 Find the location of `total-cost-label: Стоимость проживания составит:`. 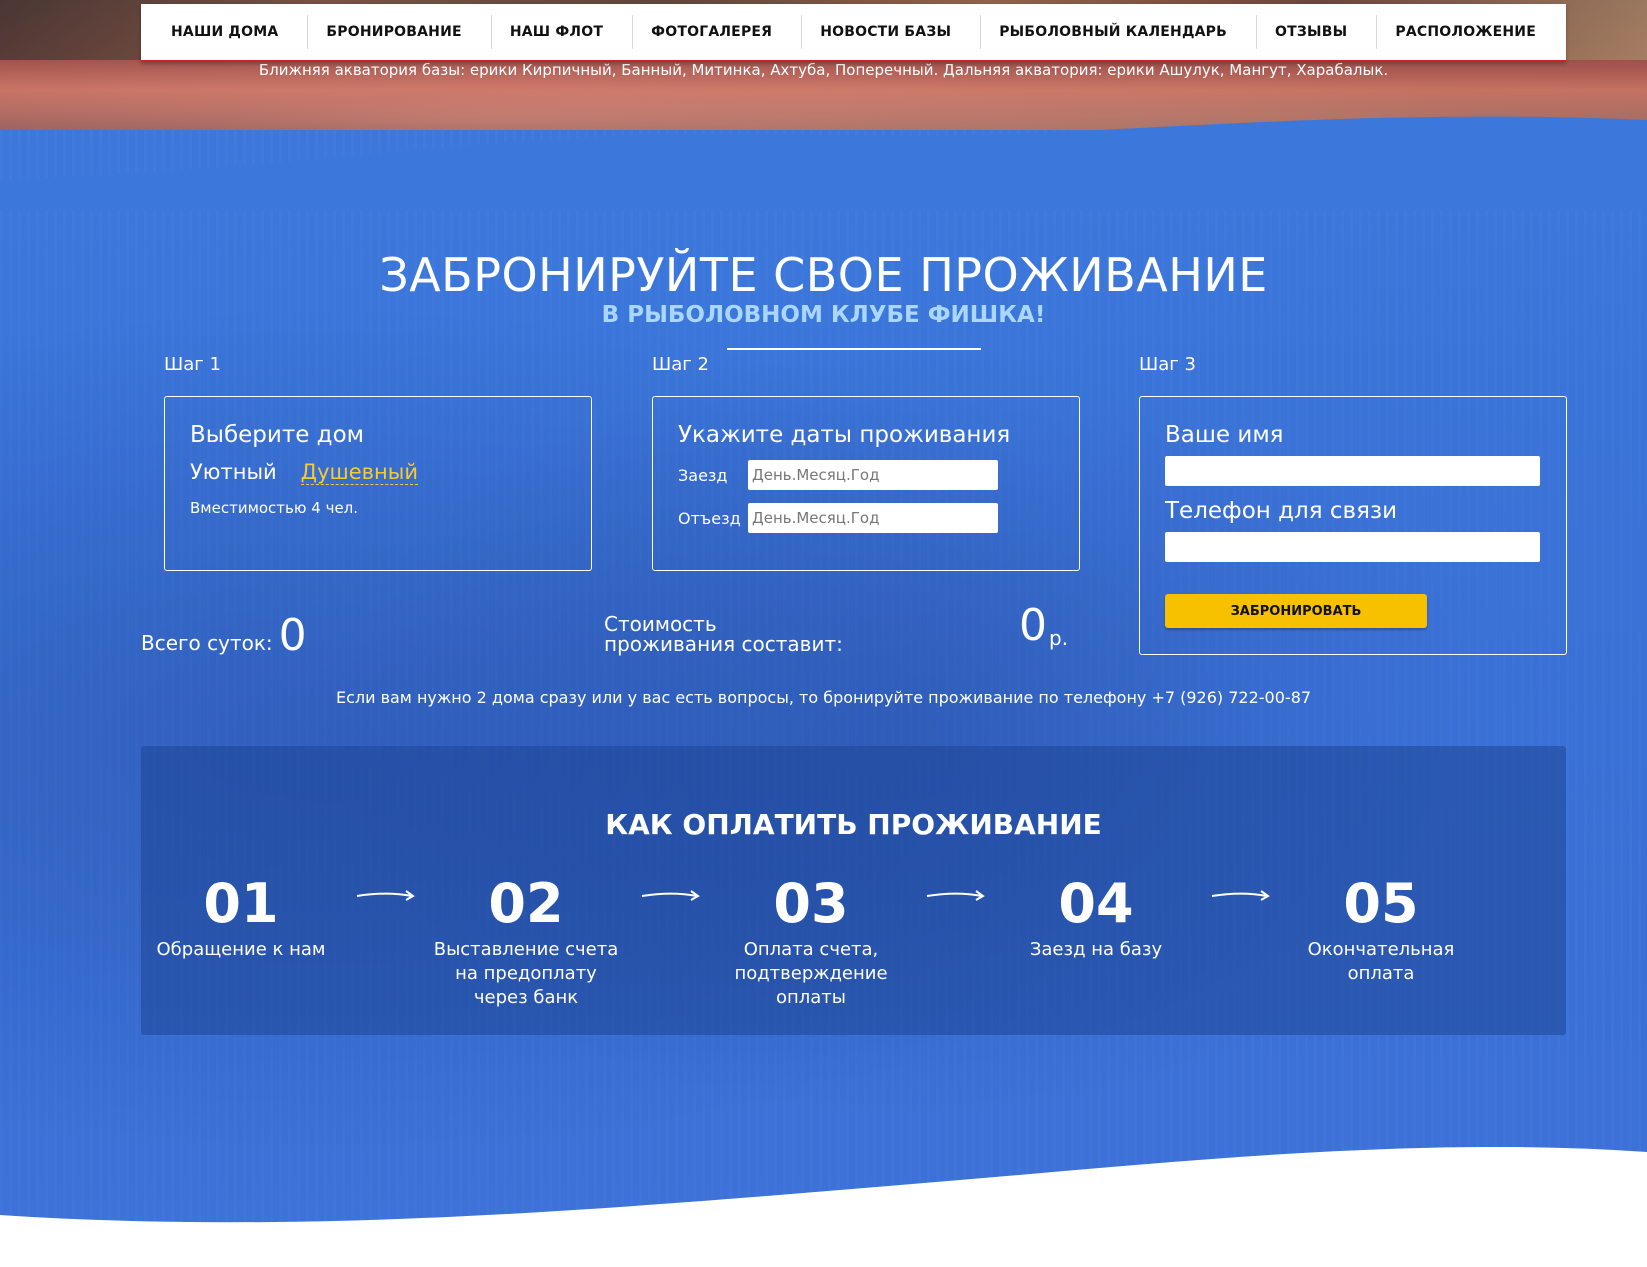

total-cost-label: Стоимость проживания составит: is located at coordinates (723, 634).